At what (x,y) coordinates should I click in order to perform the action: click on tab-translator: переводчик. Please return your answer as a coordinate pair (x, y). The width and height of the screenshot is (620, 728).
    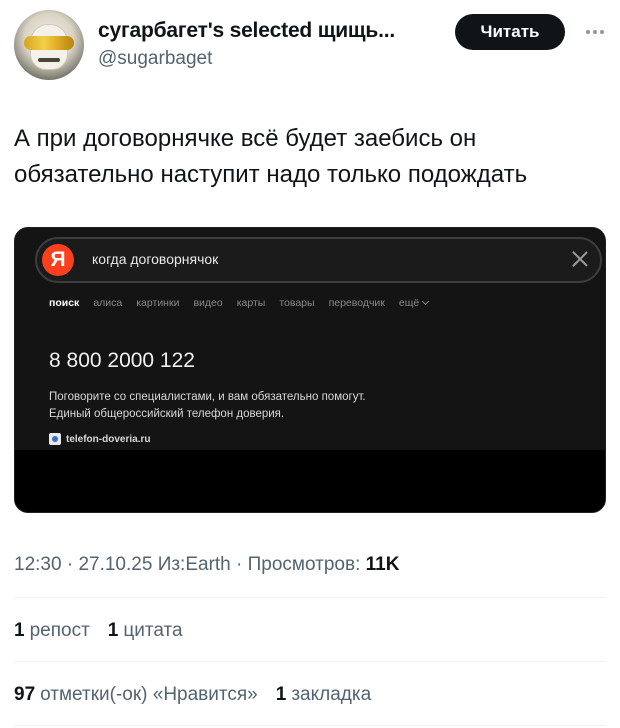
    Looking at the image, I should click on (356, 303).